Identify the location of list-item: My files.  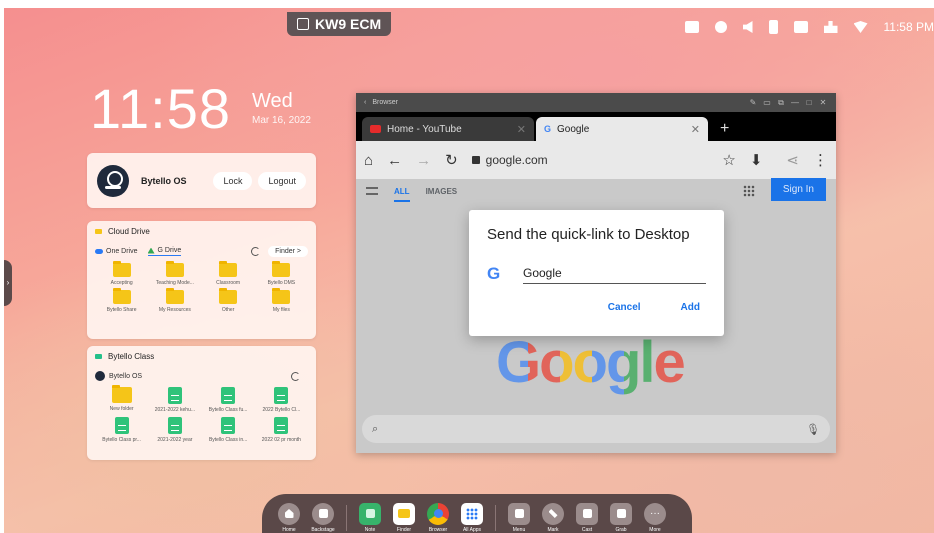
(281, 300).